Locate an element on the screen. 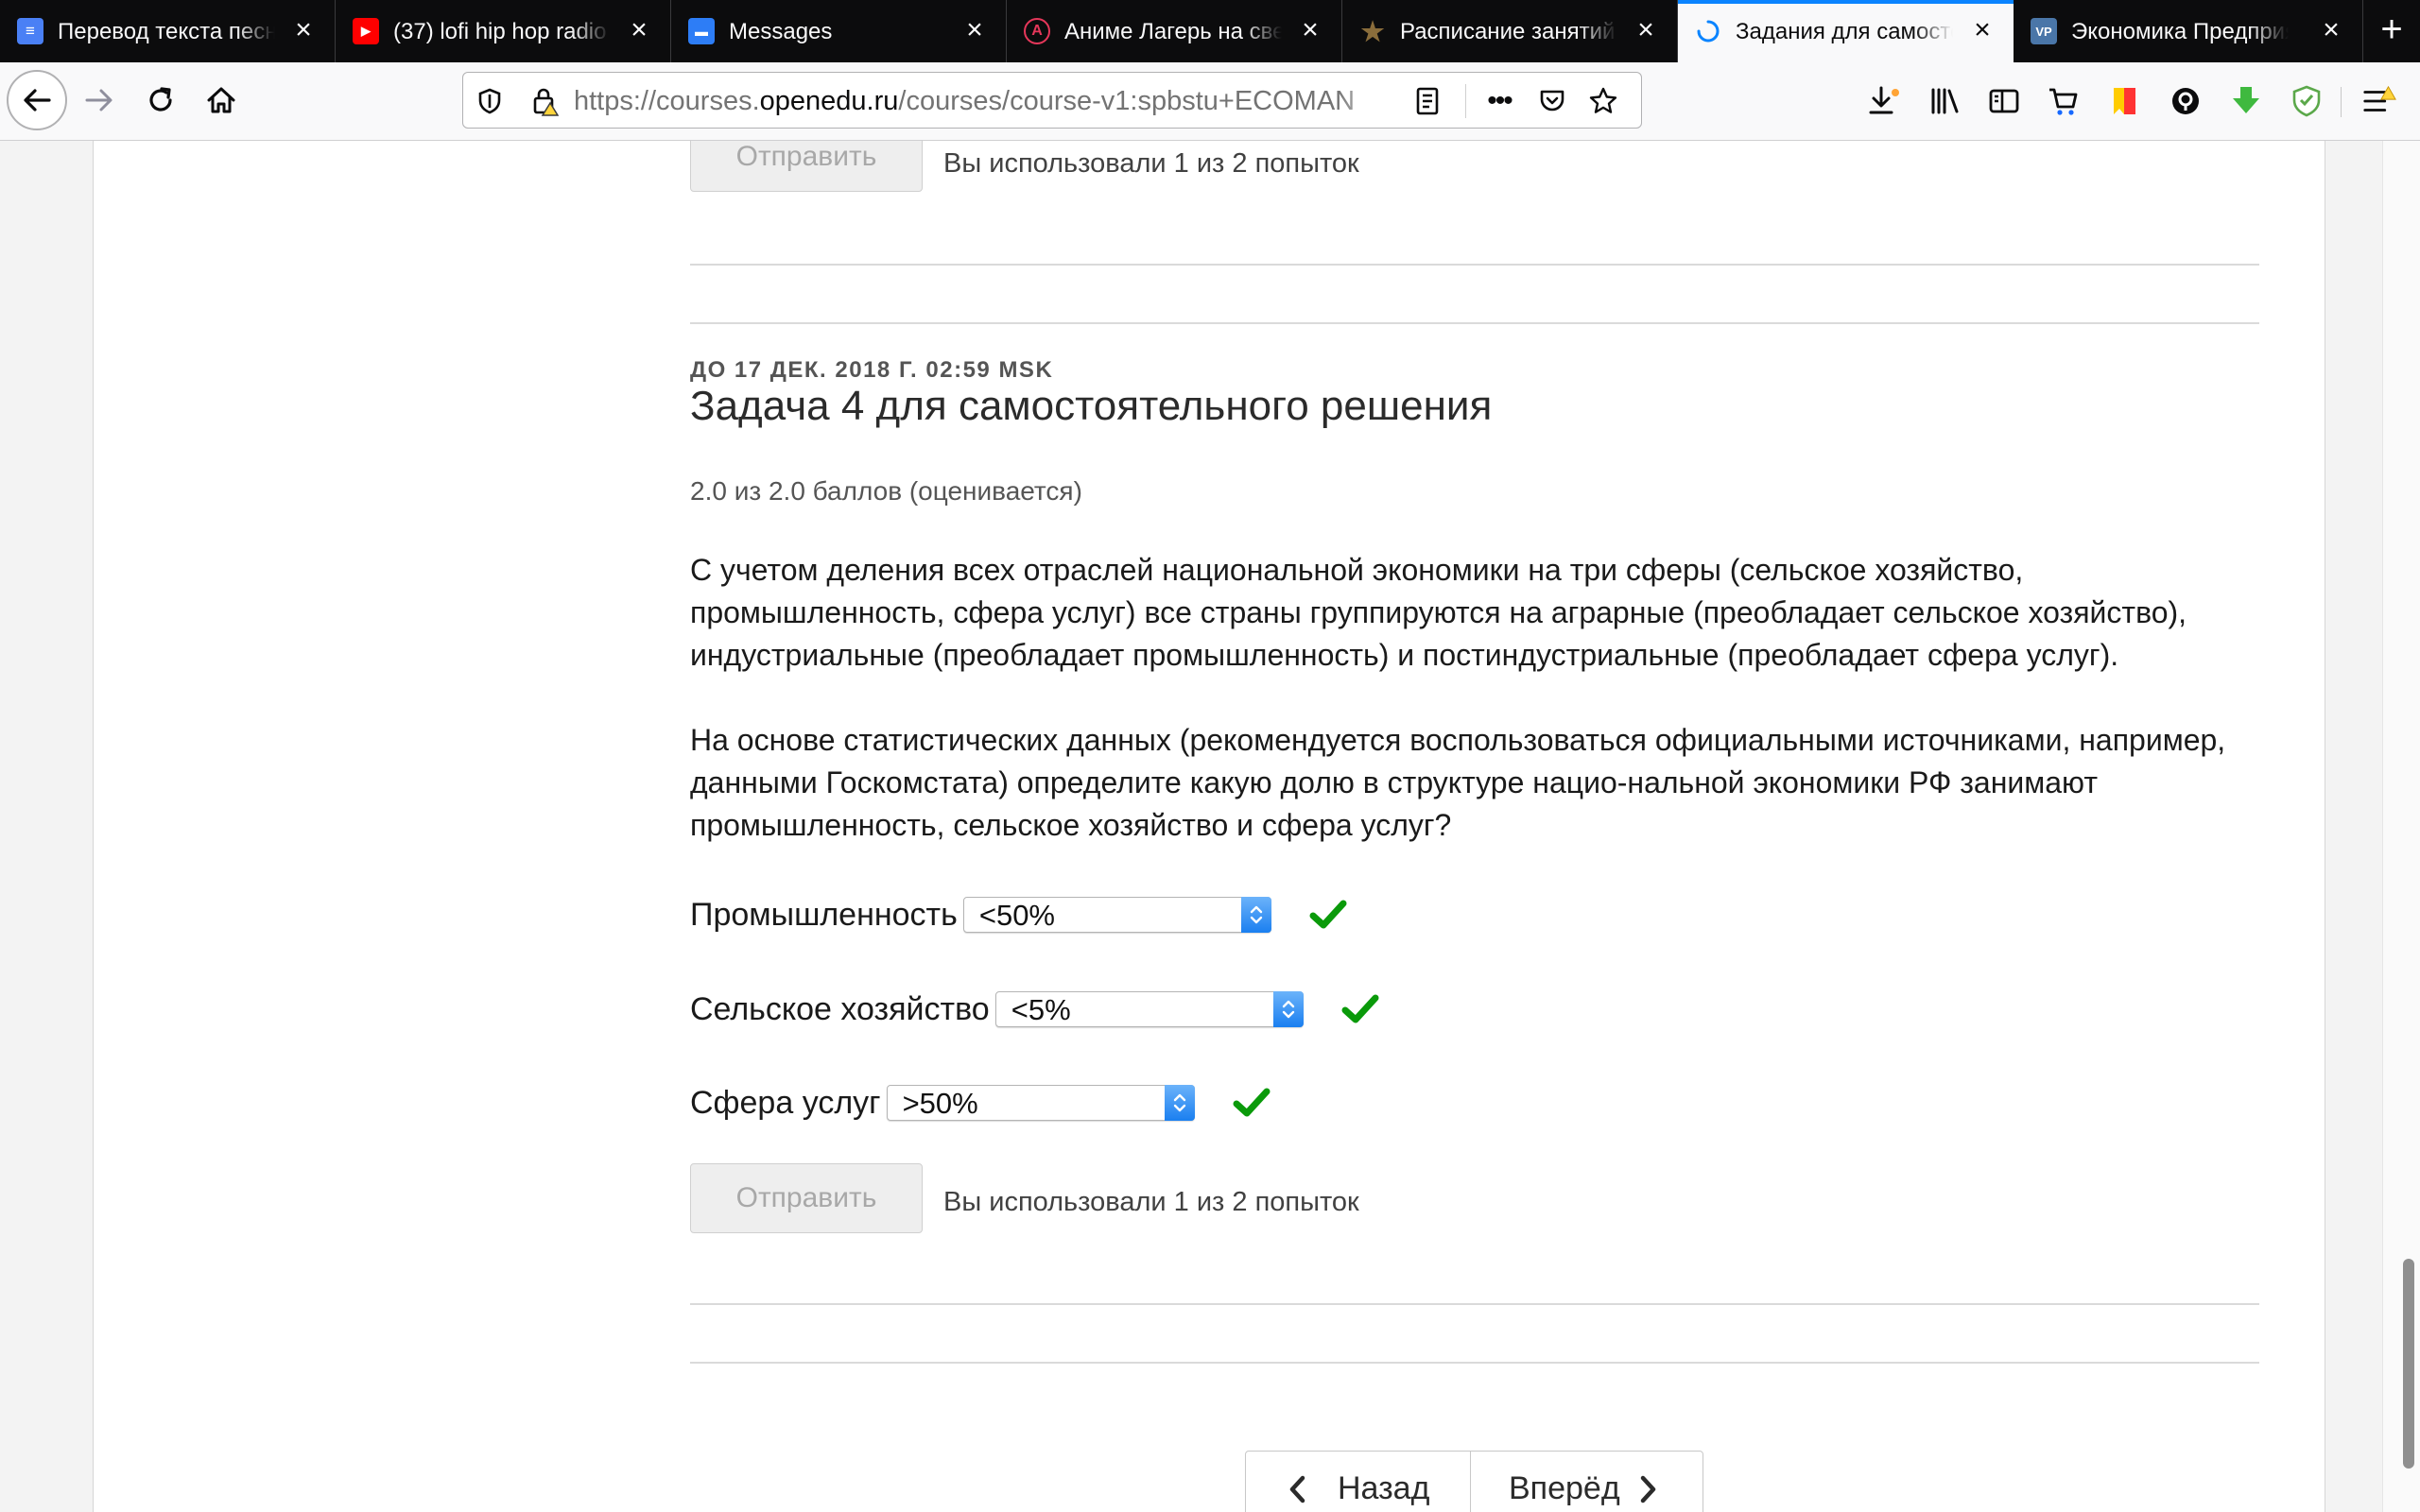 The height and width of the screenshot is (1512, 2420). home-icon is located at coordinates (221, 100).